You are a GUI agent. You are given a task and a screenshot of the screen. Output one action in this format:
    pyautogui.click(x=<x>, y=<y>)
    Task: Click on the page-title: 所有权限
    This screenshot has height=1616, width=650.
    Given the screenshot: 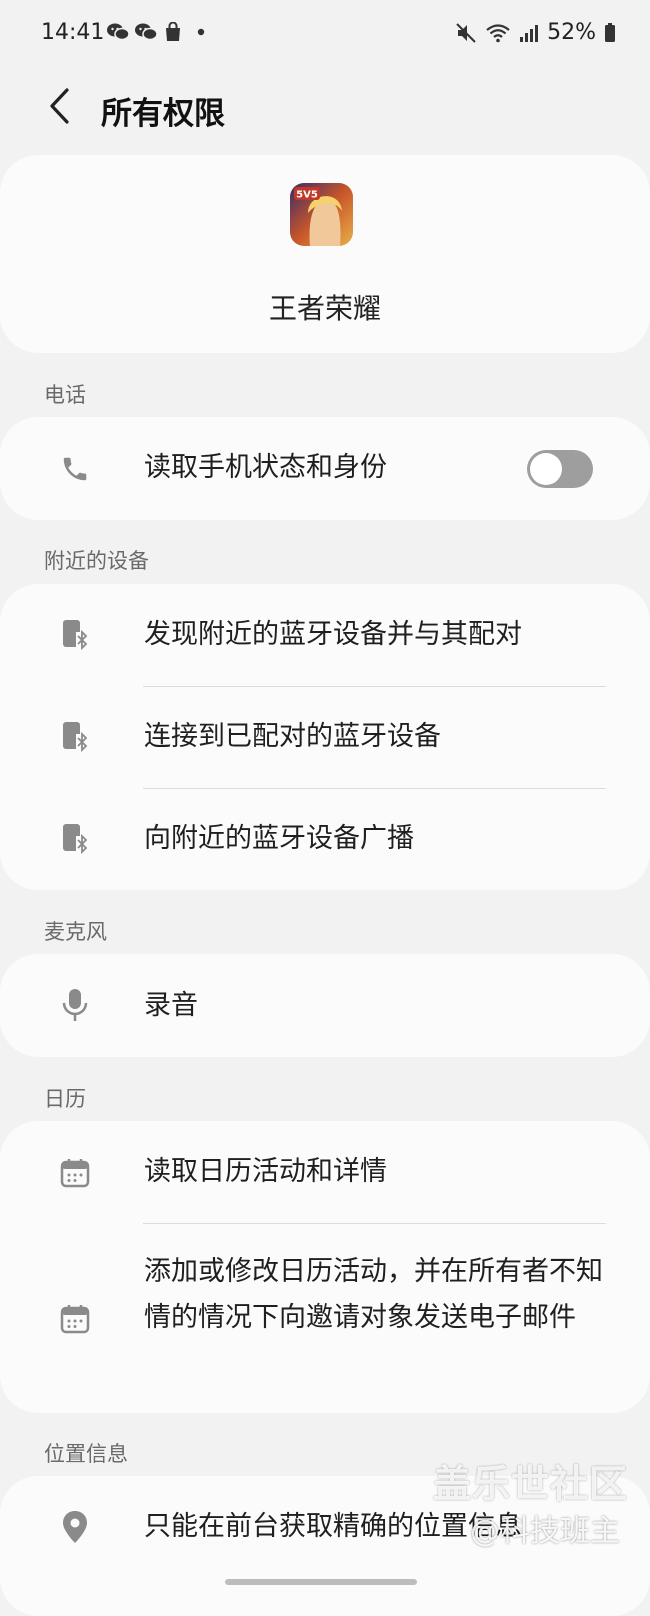 What is the action you would take?
    pyautogui.click(x=163, y=114)
    